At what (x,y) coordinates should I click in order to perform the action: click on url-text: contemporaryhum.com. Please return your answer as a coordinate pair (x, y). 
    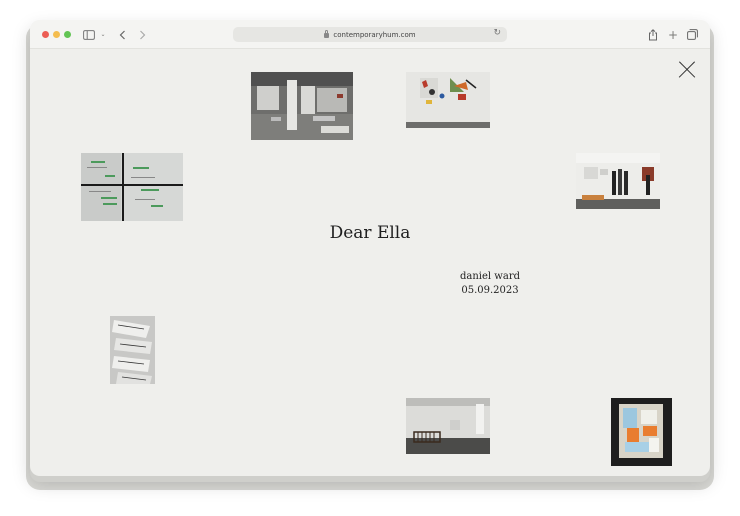
    Looking at the image, I should click on (374, 34).